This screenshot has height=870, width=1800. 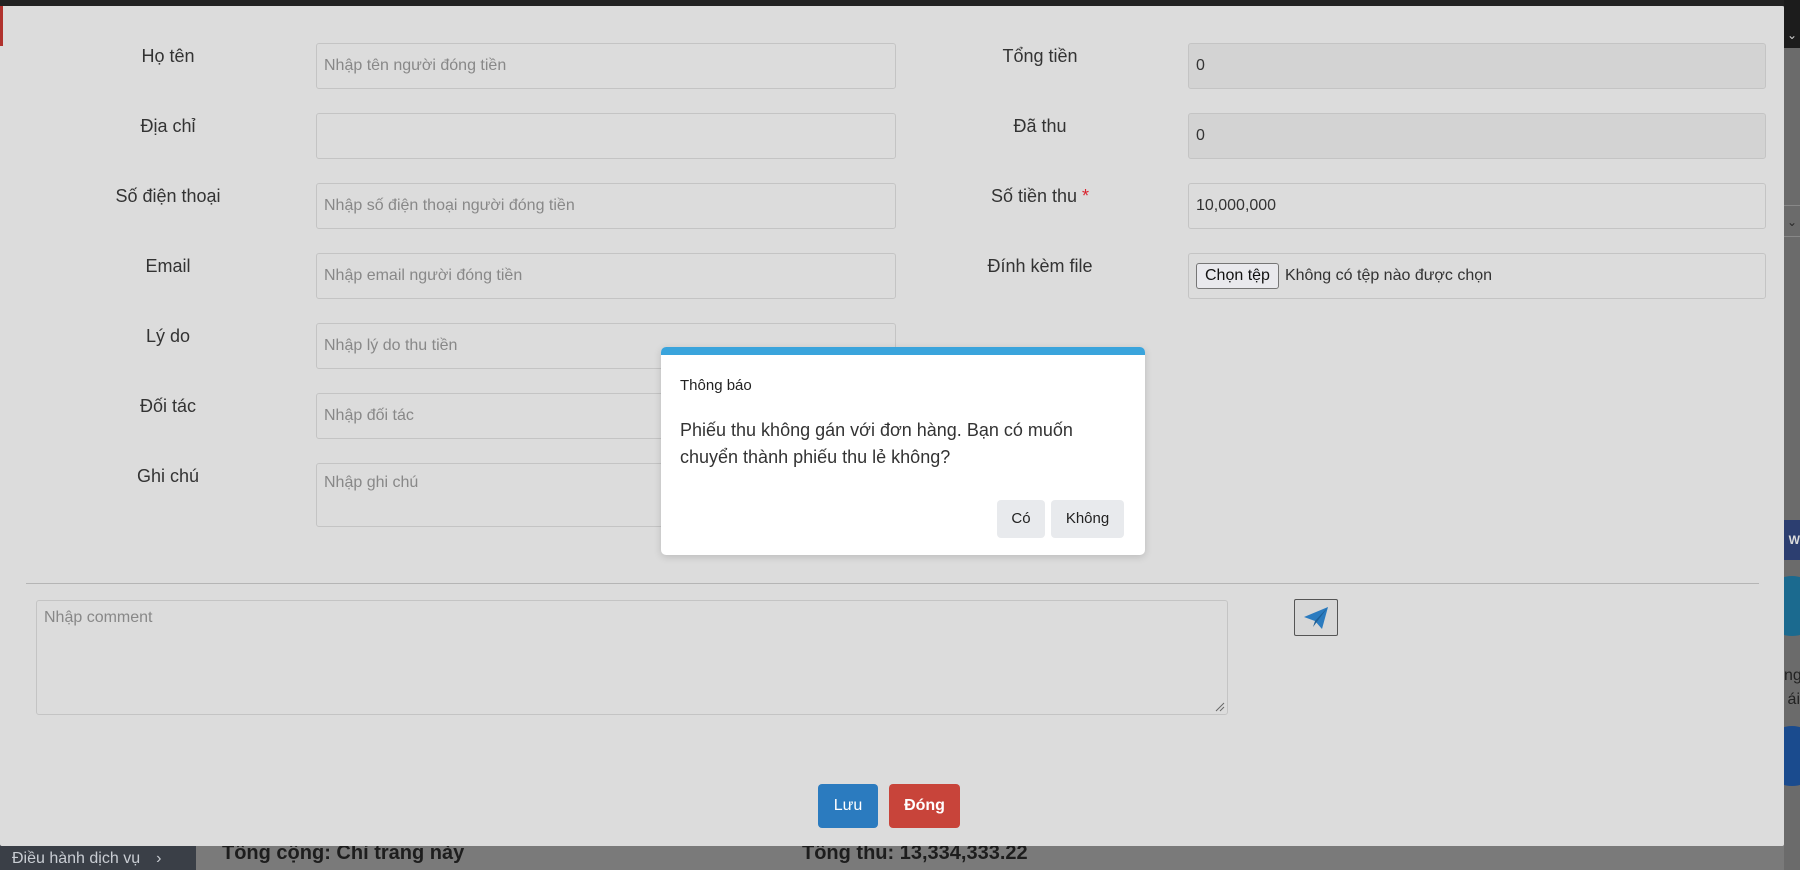 What do you see at coordinates (606, 66) in the screenshot?
I see `name-input: Nhập tên người đóng tiền` at bounding box center [606, 66].